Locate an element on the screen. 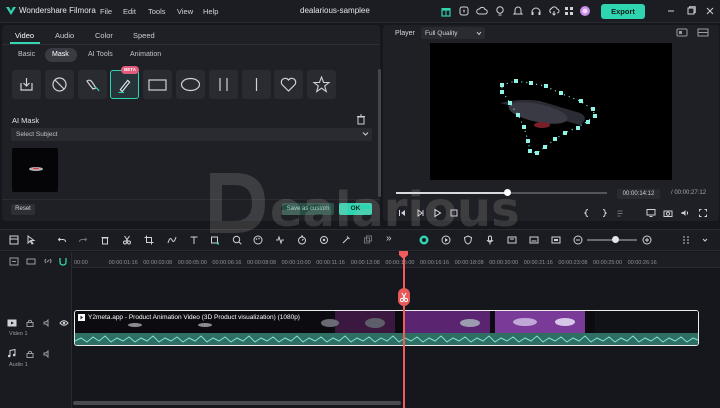 The image size is (720, 408). double-line-mask-button is located at coordinates (223, 84).